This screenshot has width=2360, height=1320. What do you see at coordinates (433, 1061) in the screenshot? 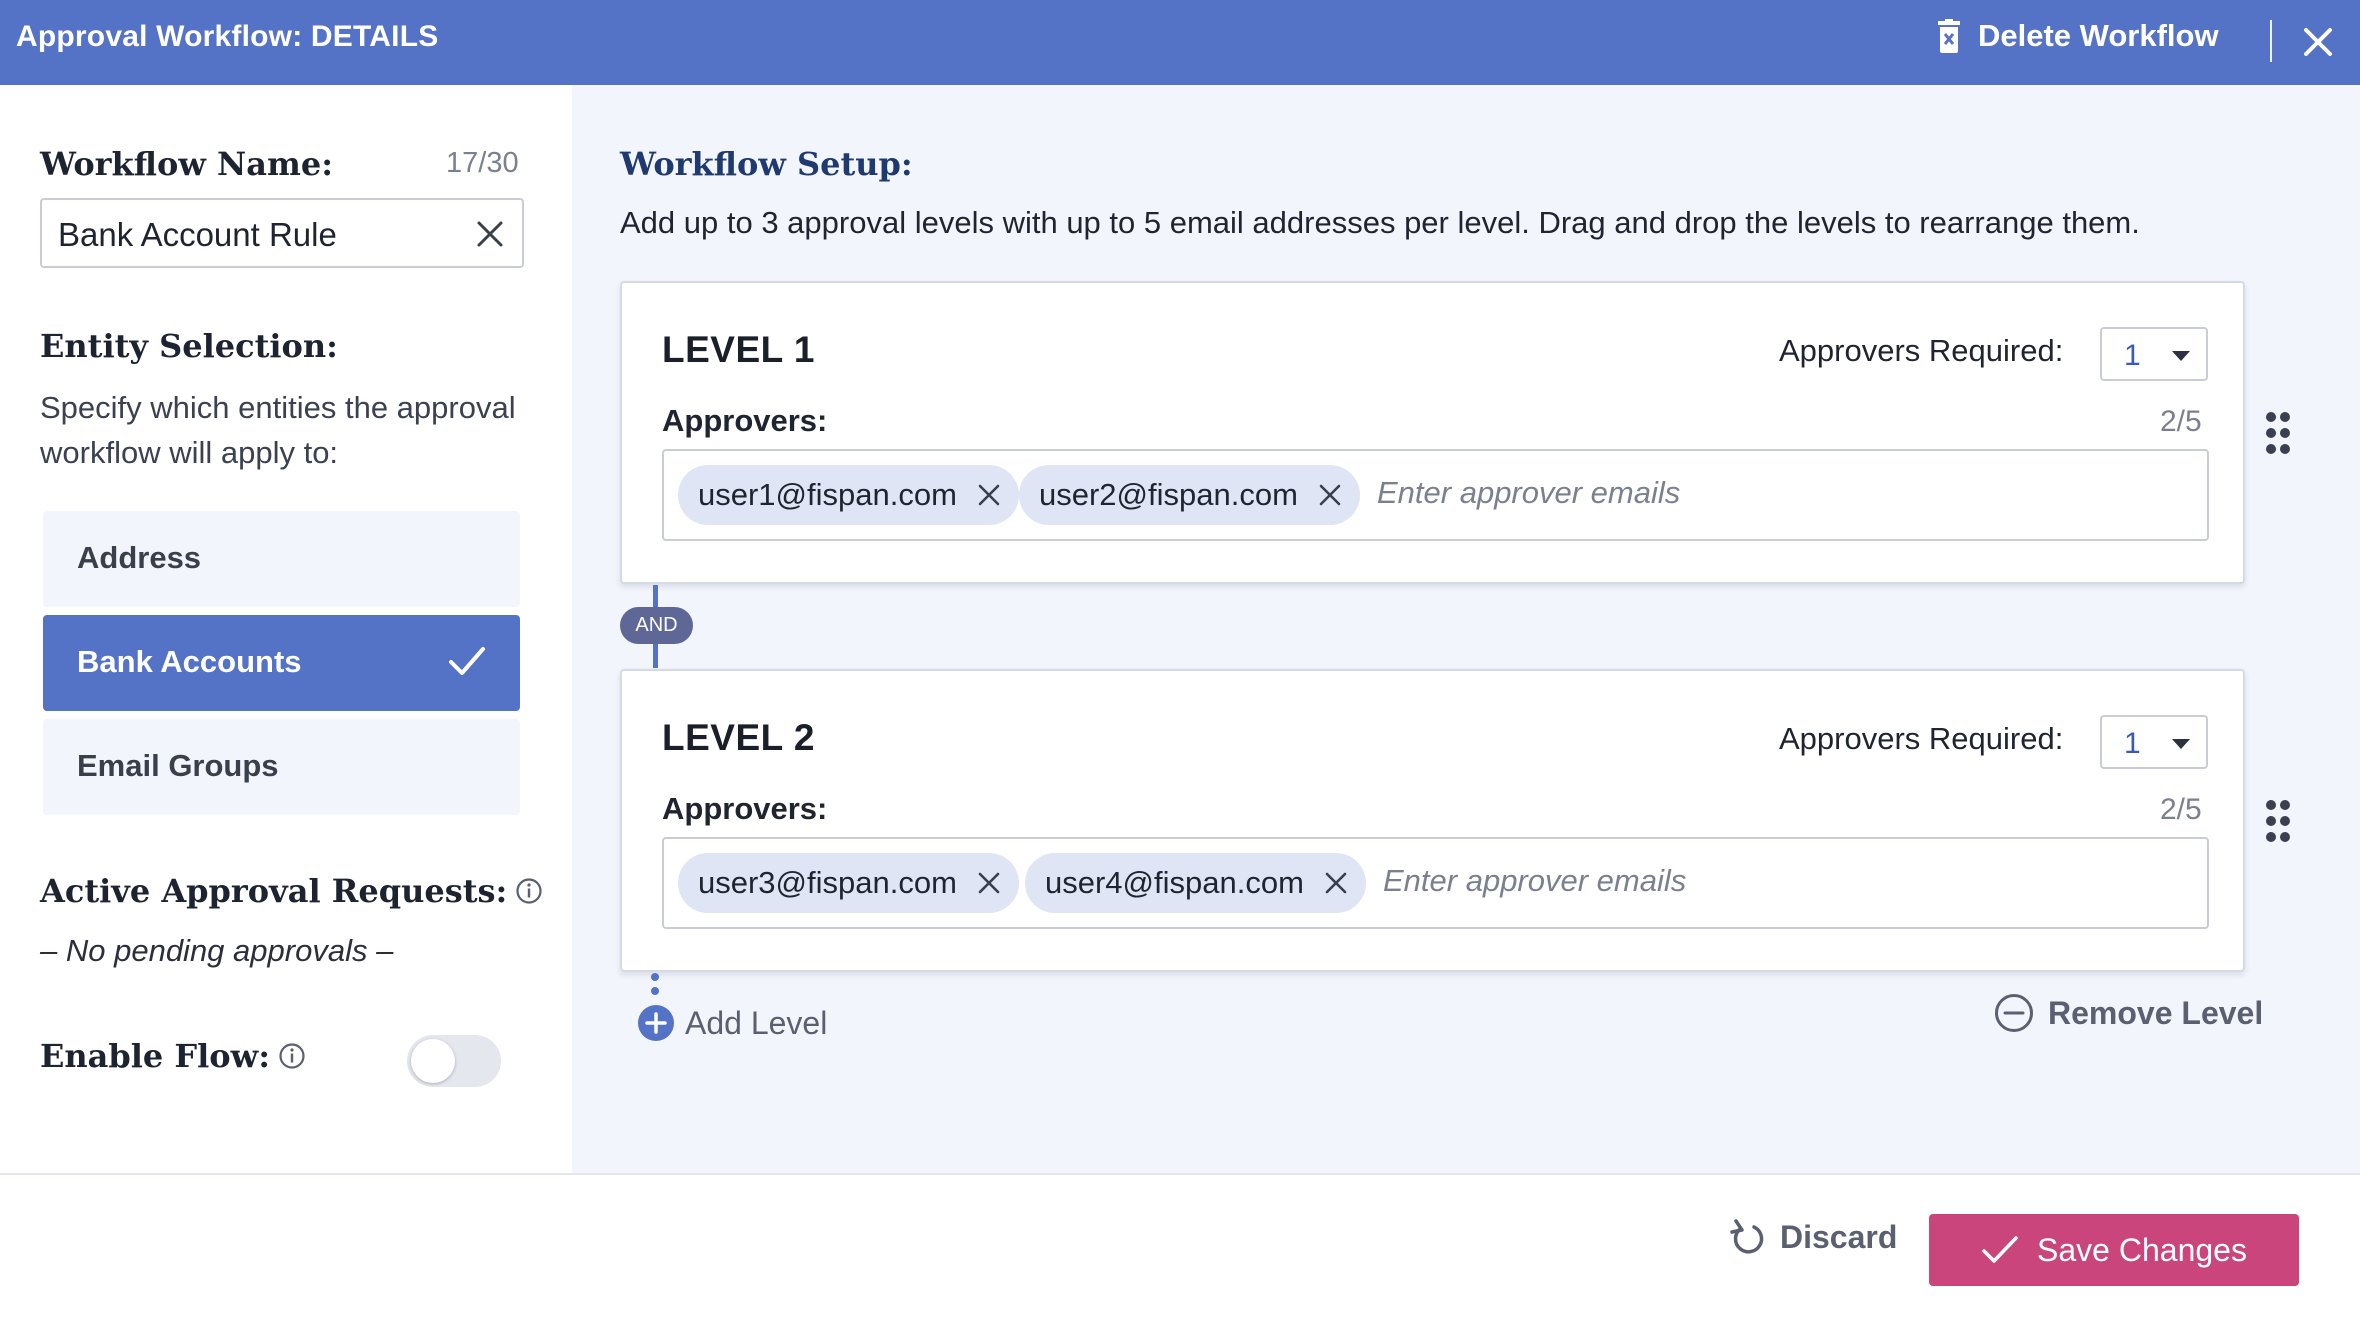
I see `toggle-knob` at bounding box center [433, 1061].